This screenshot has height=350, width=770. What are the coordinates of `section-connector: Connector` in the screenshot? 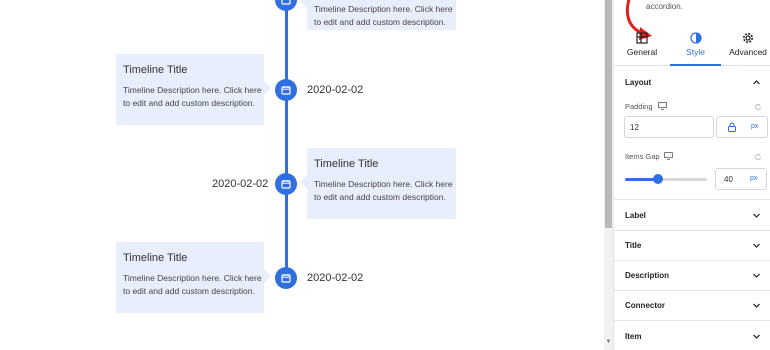 It's located at (692, 306).